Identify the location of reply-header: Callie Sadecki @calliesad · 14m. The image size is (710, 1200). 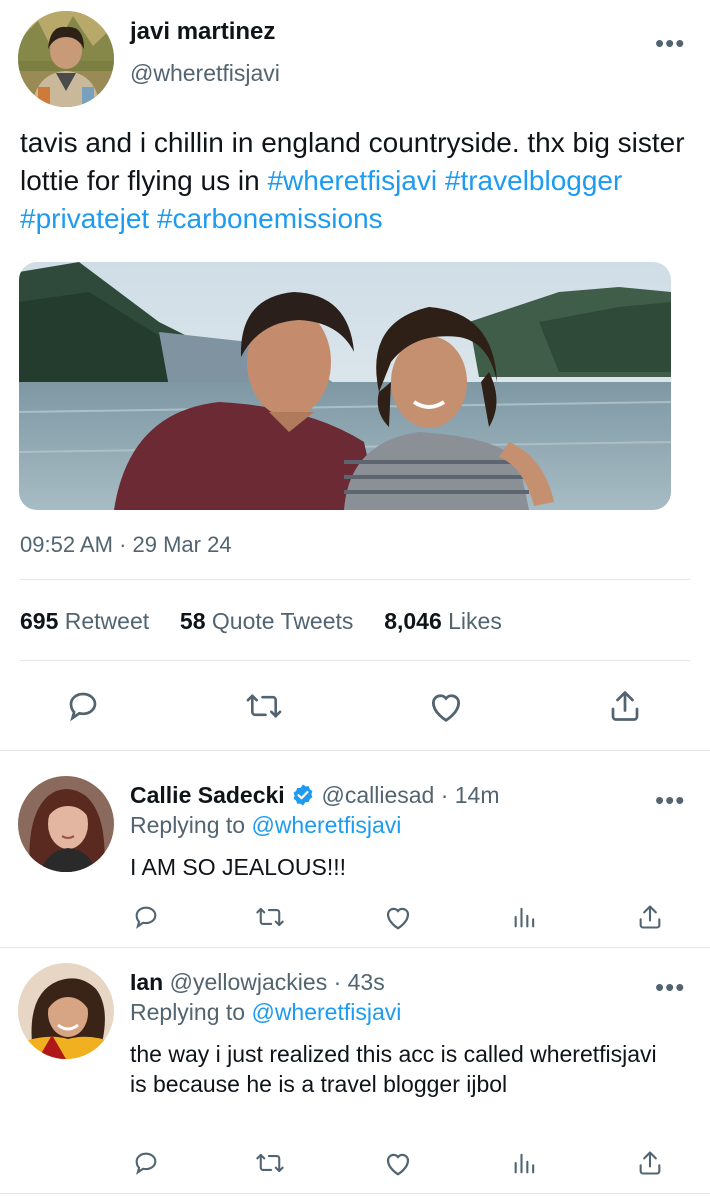
(315, 797).